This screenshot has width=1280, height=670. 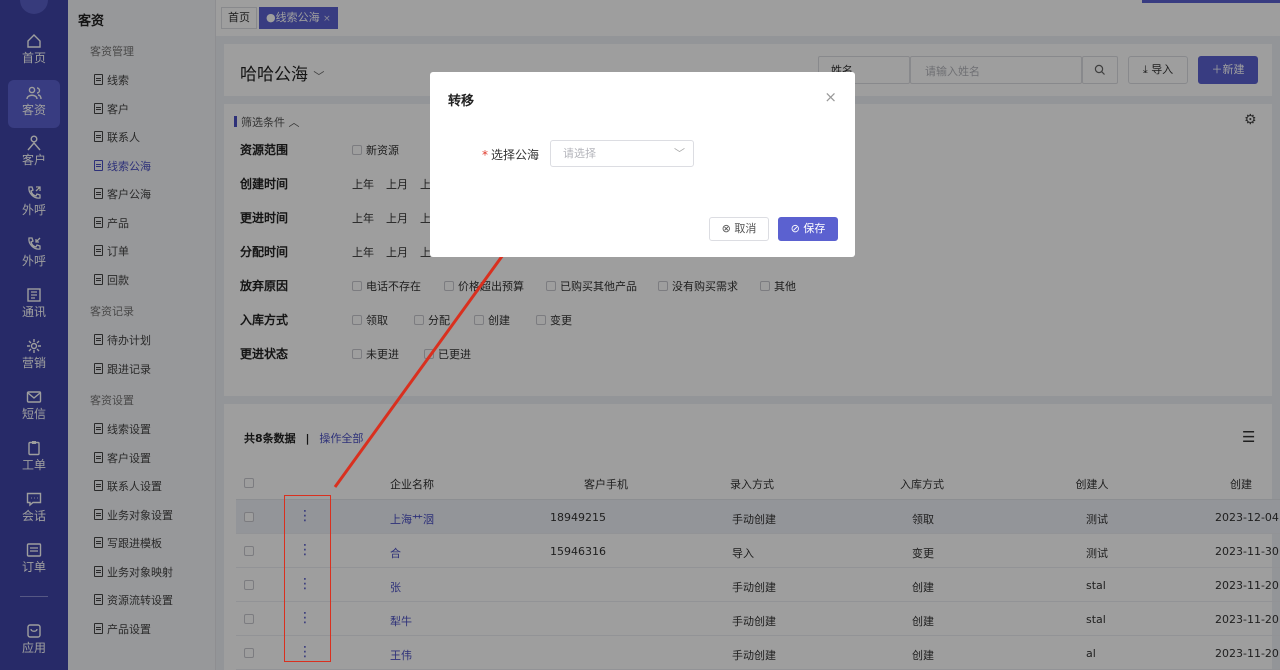 I want to click on save-label: 保存, so click(x=814, y=228).